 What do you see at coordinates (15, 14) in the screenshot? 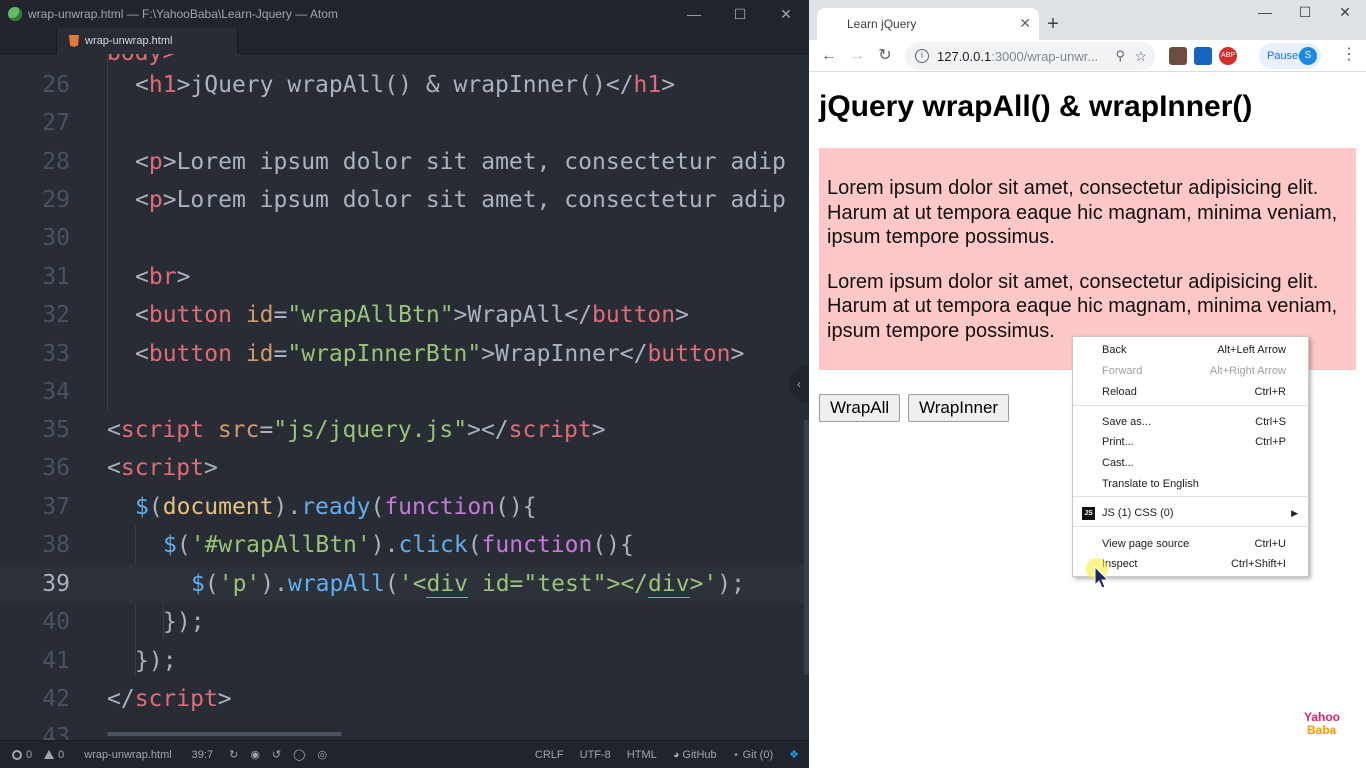
I see `atom-app-icon` at bounding box center [15, 14].